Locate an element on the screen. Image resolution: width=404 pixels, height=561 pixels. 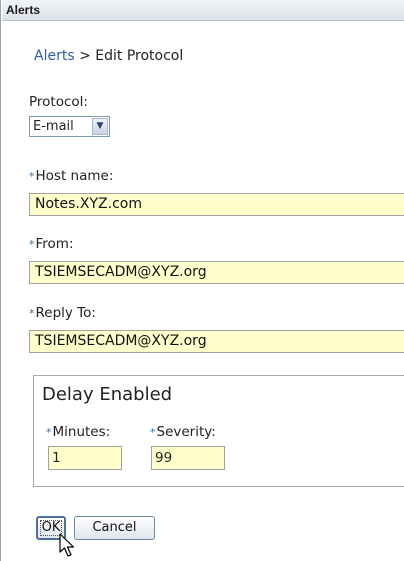
protocol-select-value: E-mail is located at coordinates (53, 126).